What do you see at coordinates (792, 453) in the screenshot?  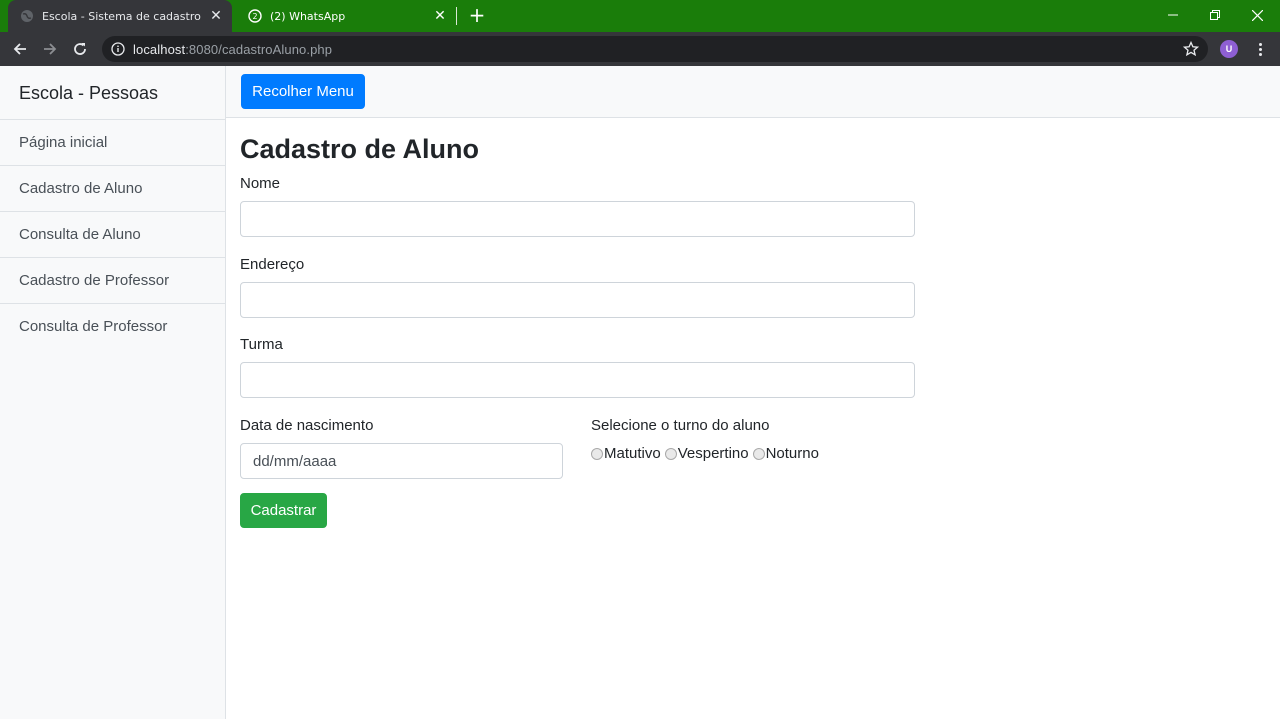 I see `radio-label: Noturno` at bounding box center [792, 453].